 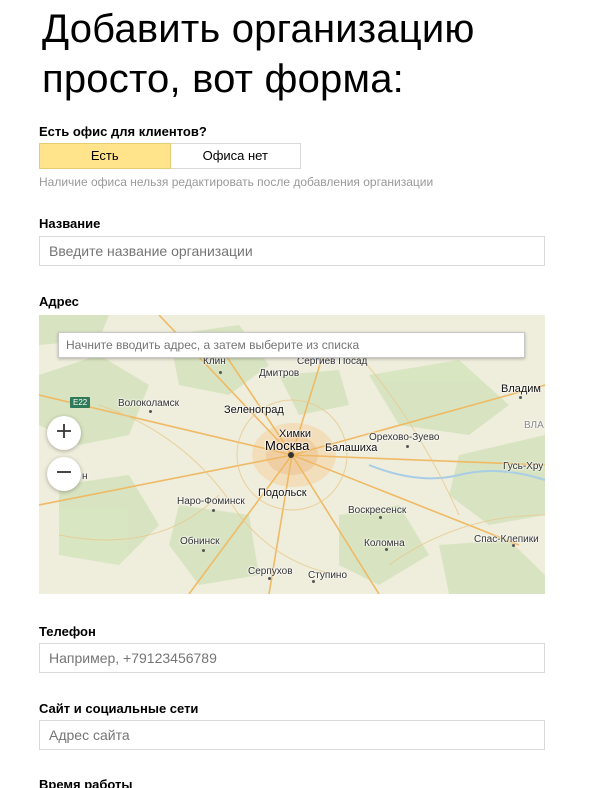 What do you see at coordinates (384, 543) in the screenshot?
I see `city-label: Коломна` at bounding box center [384, 543].